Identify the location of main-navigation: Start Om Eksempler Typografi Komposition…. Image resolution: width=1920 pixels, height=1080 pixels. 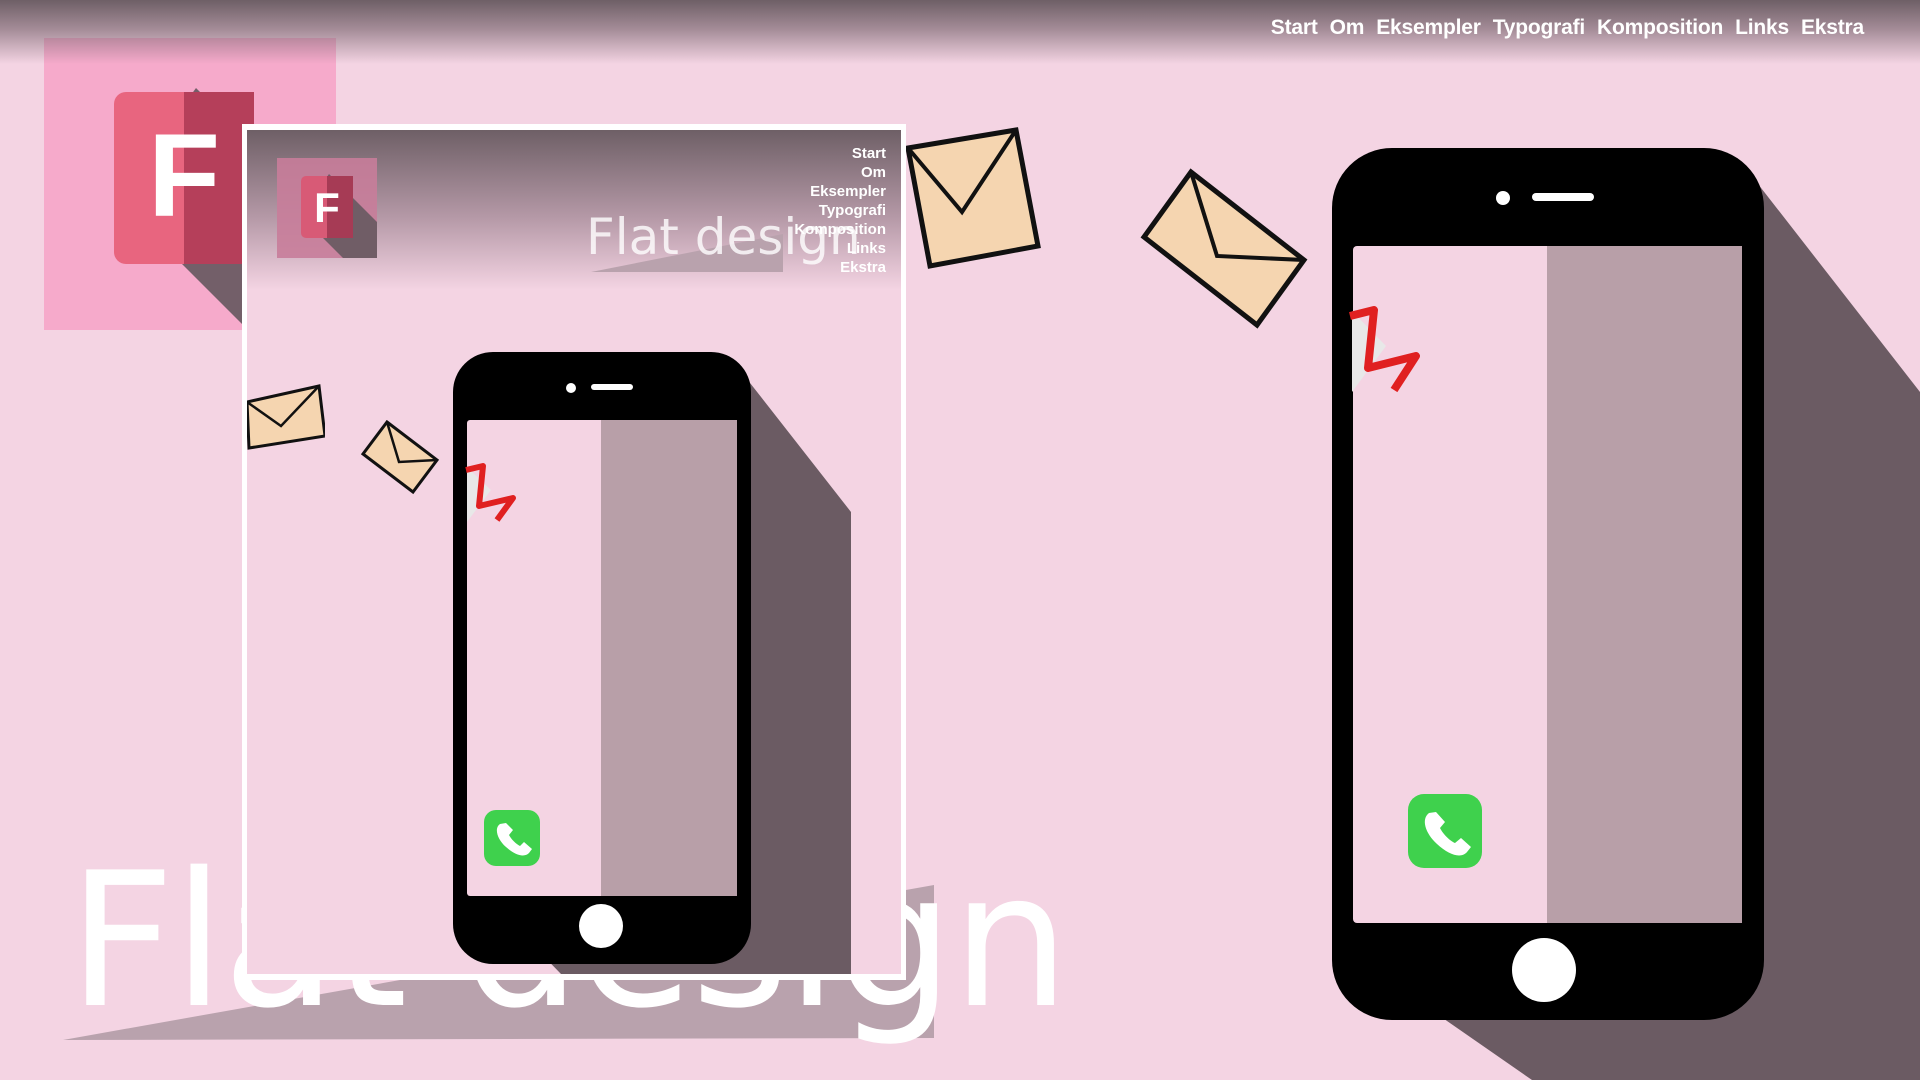
(1567, 28).